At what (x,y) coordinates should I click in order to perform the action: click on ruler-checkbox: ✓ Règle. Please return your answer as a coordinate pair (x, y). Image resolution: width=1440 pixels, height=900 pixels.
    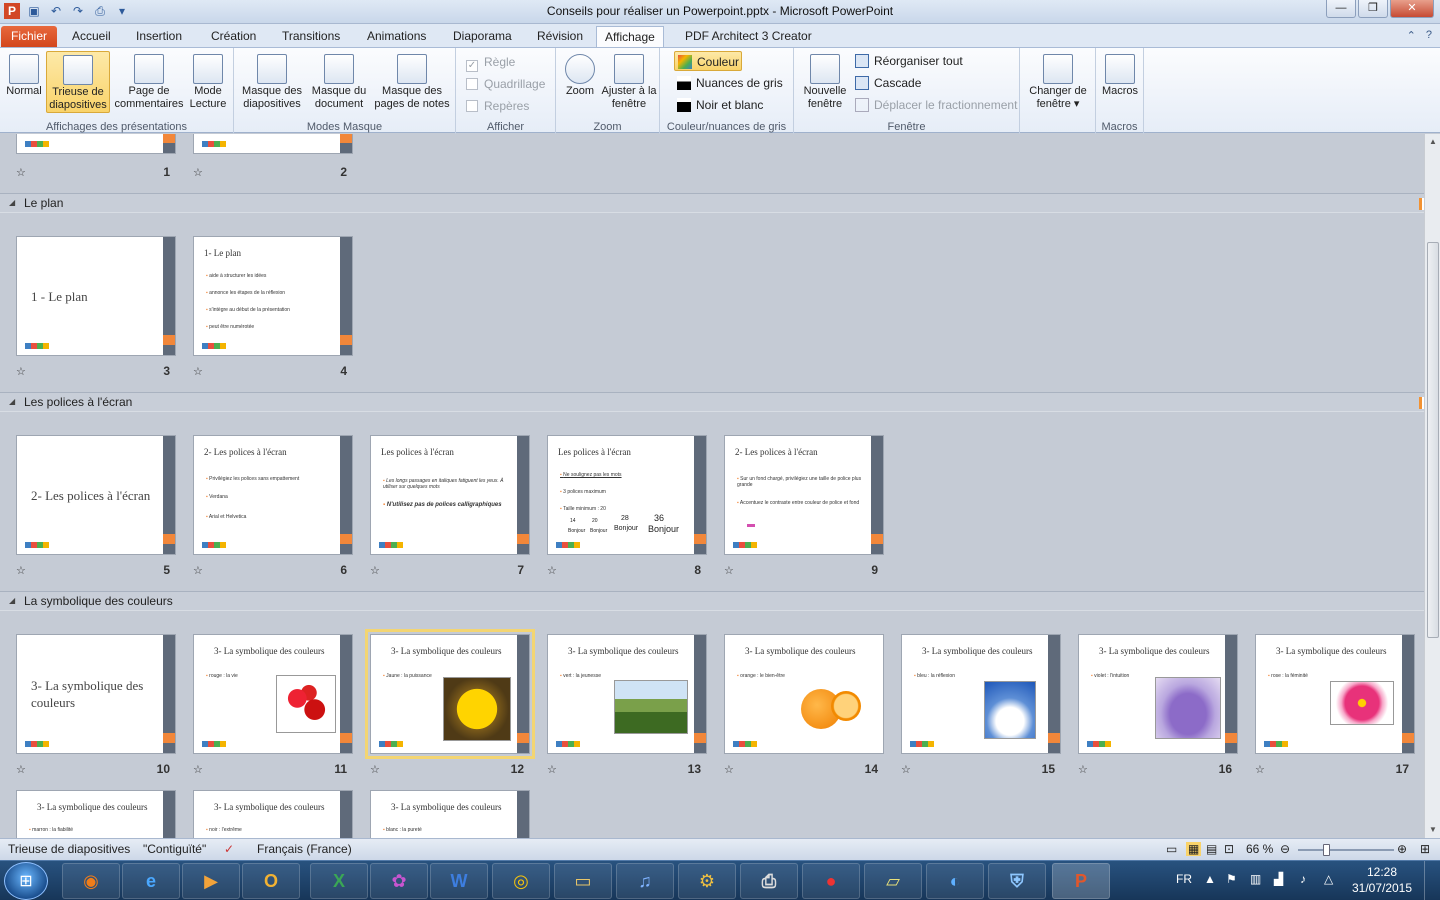
    Looking at the image, I should click on (490, 63).